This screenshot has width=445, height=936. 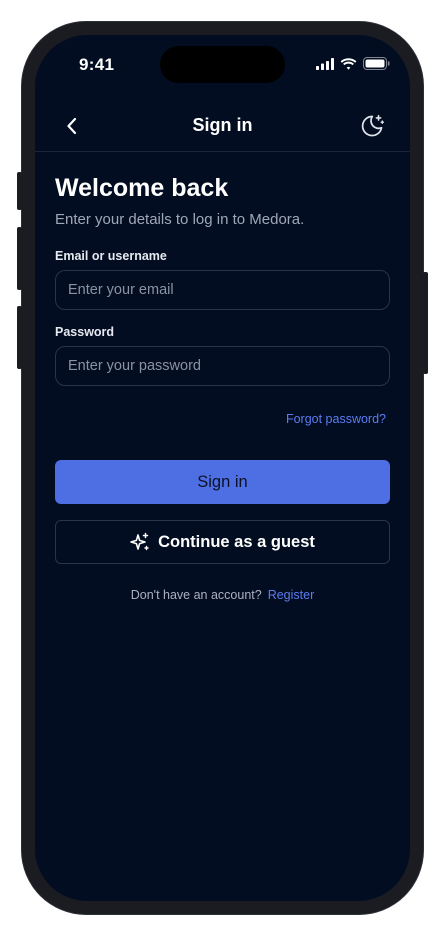 I want to click on register-link: Register, so click(x=291, y=595).